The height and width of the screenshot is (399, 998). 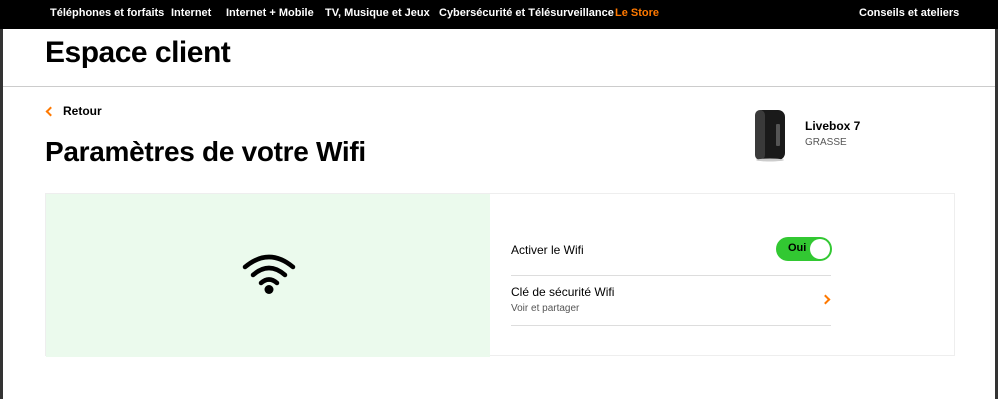 What do you see at coordinates (82, 111) in the screenshot?
I see `back-link-label: Retour` at bounding box center [82, 111].